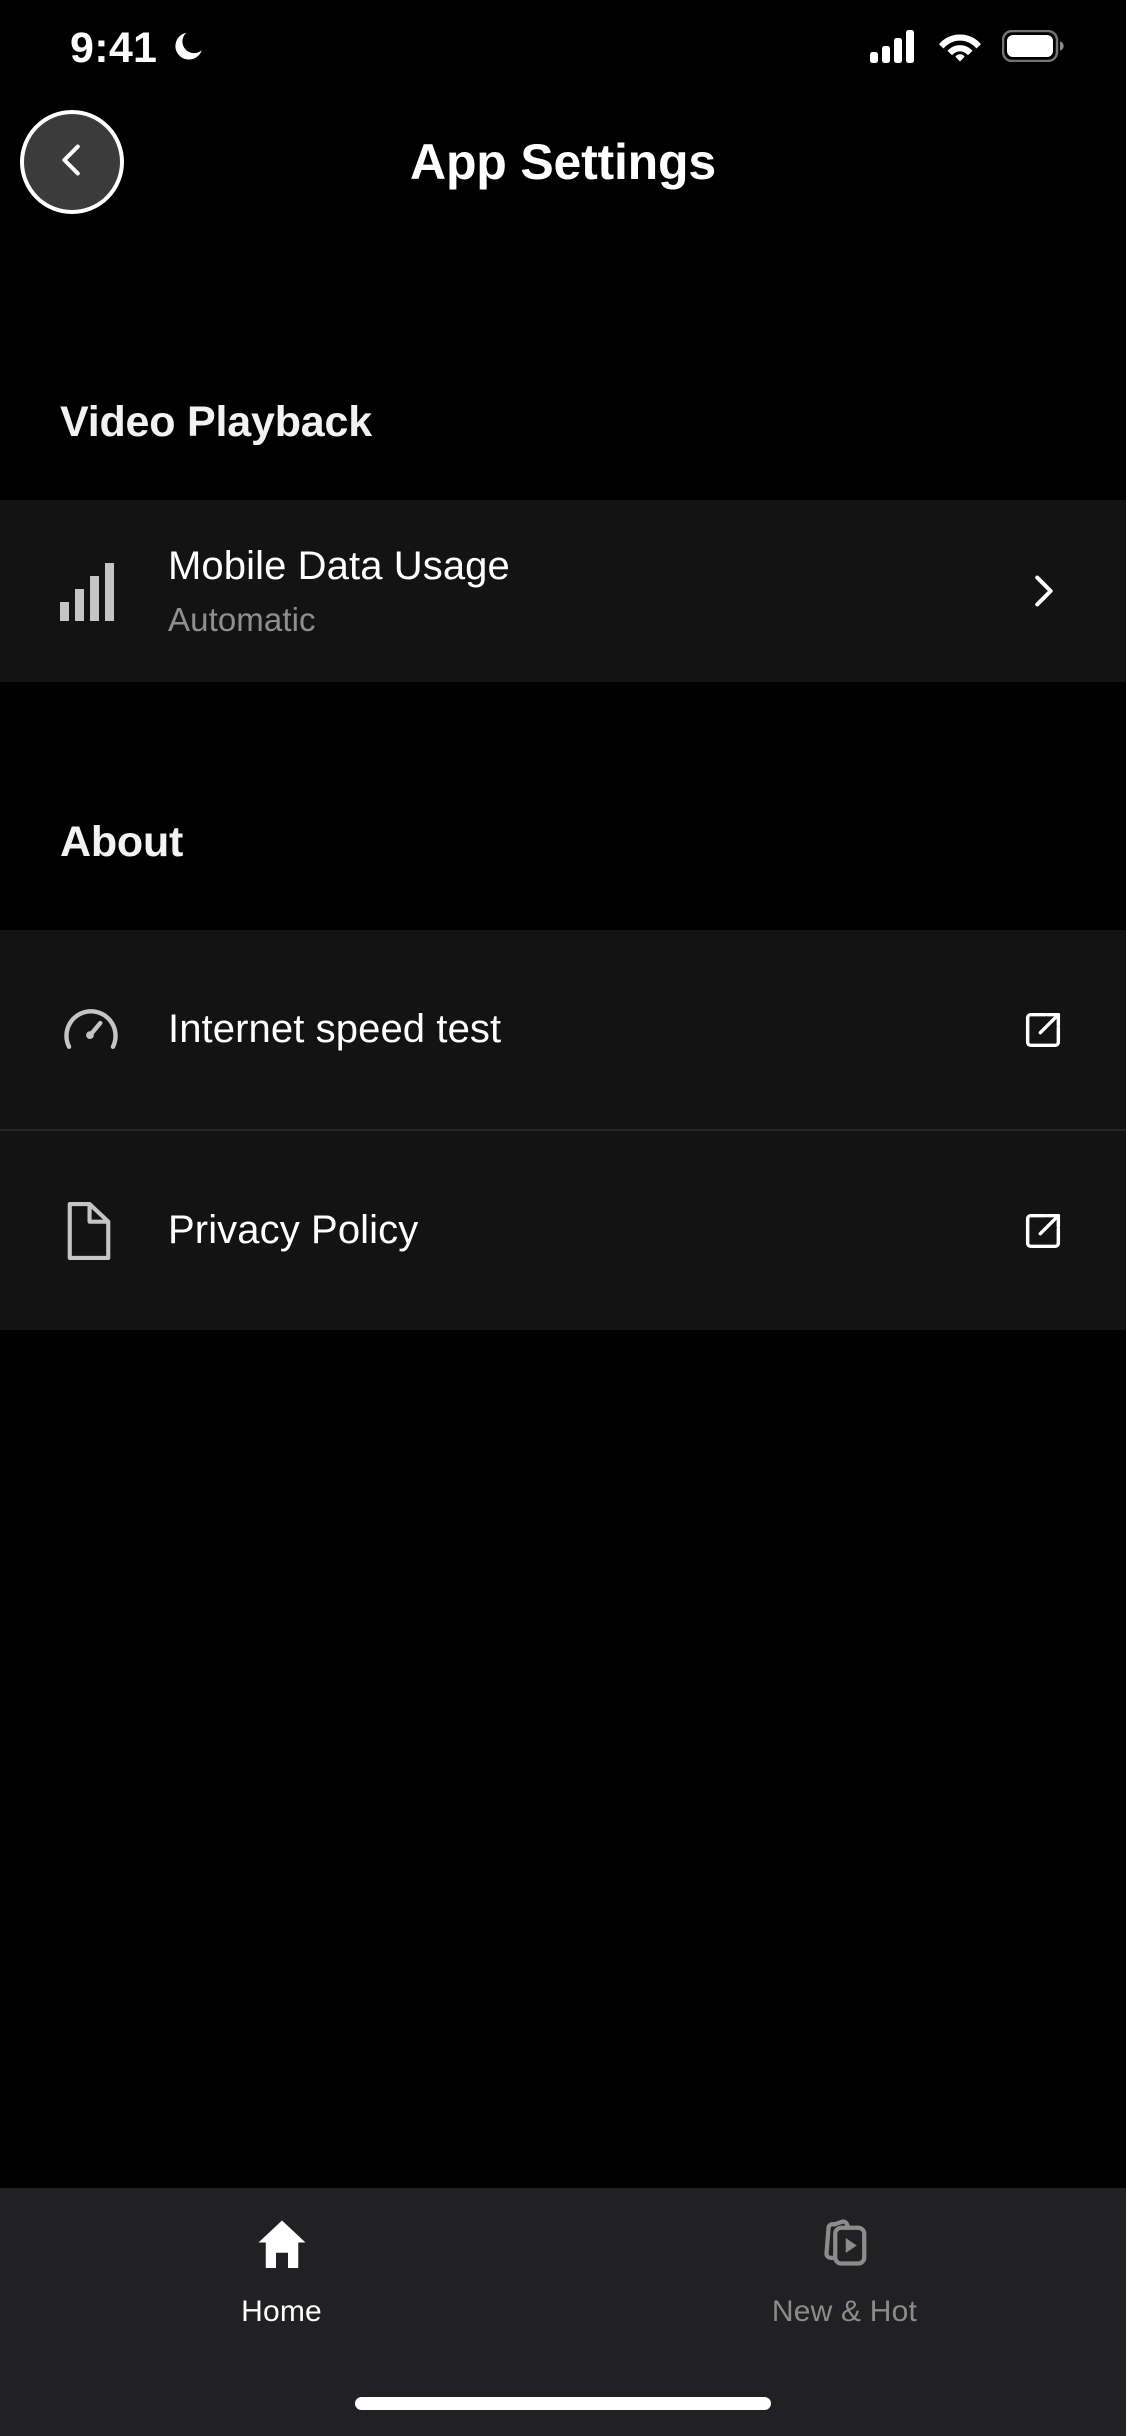  I want to click on section-title-video-playback: Video Playback, so click(216, 422).